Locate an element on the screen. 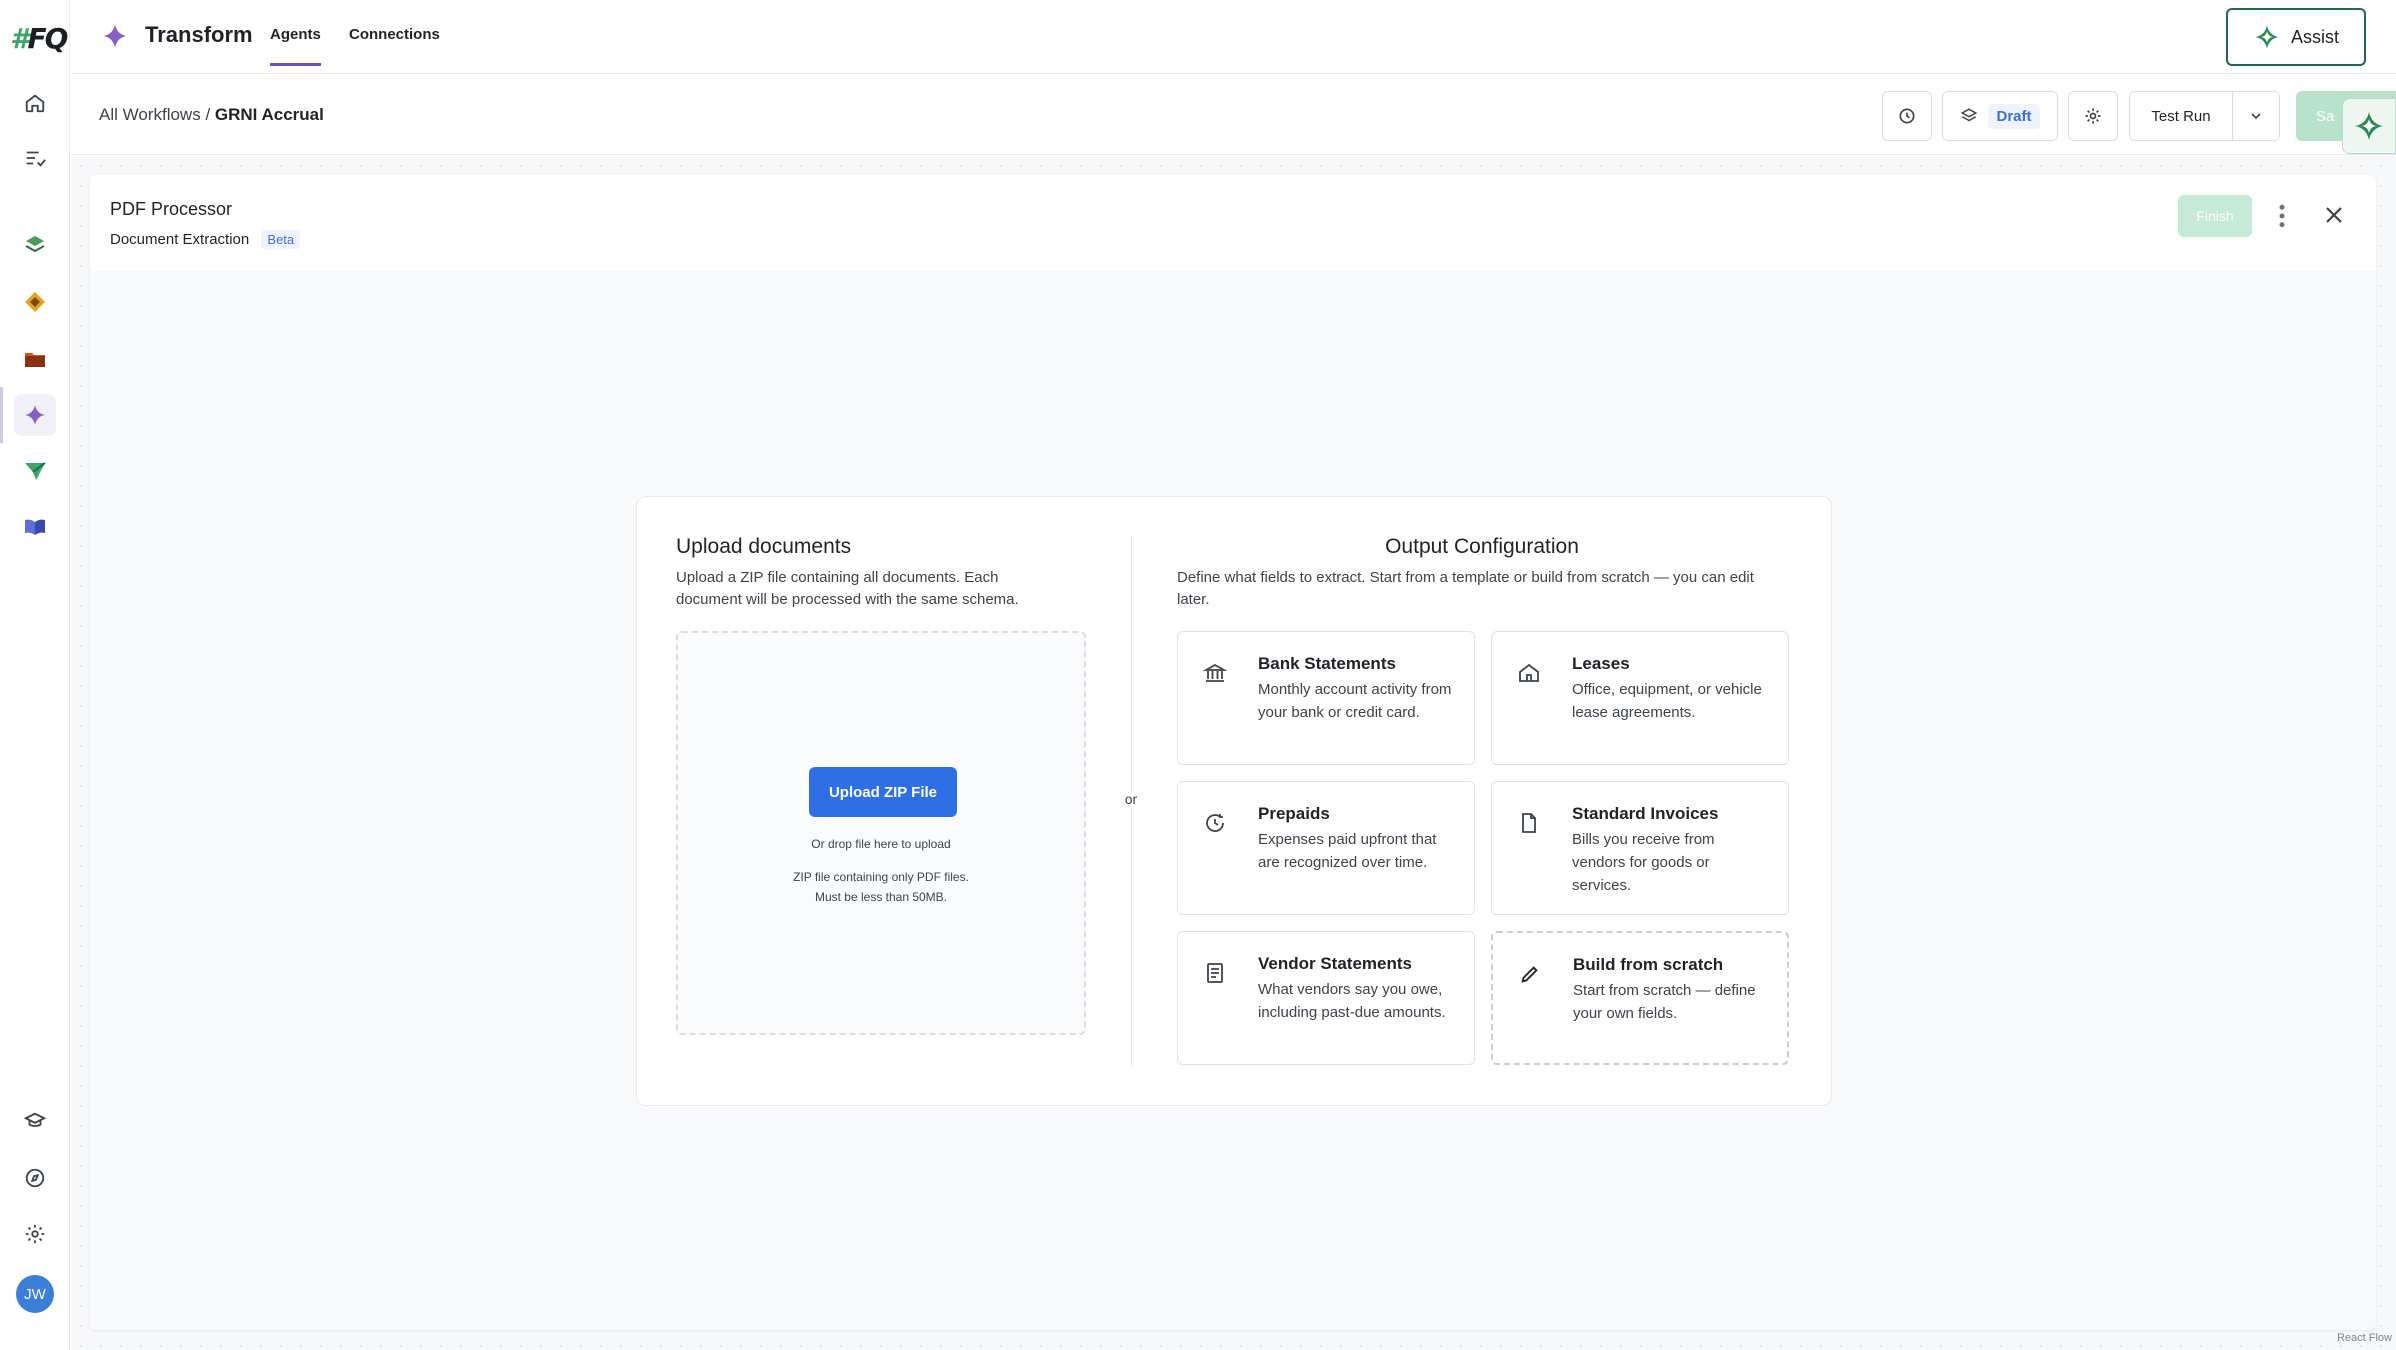 The height and width of the screenshot is (1350, 2396). status-button: Draft is located at coordinates (2000, 116).